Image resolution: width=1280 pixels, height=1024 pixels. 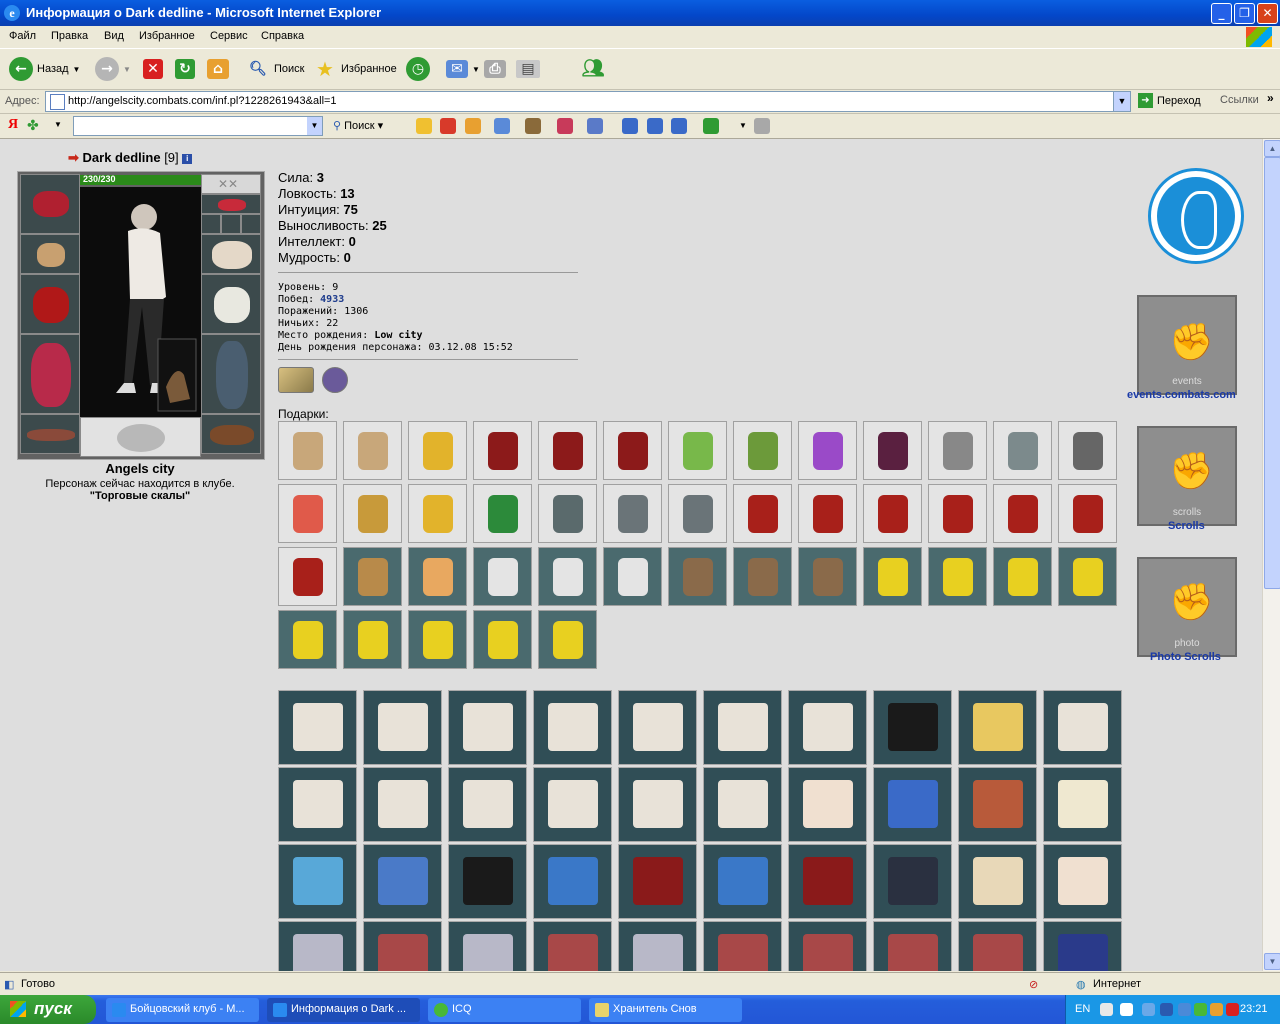 I want to click on vertical-scrollbar: ▲ ▼, so click(x=1271, y=555).